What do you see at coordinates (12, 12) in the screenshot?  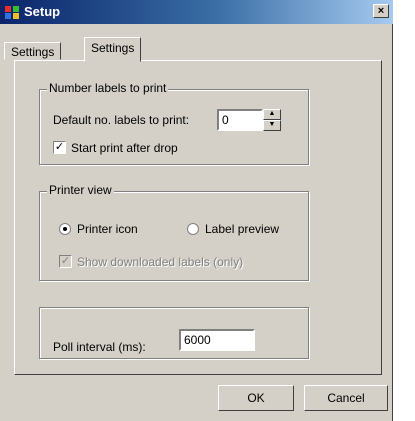 I see `app-icon` at bounding box center [12, 12].